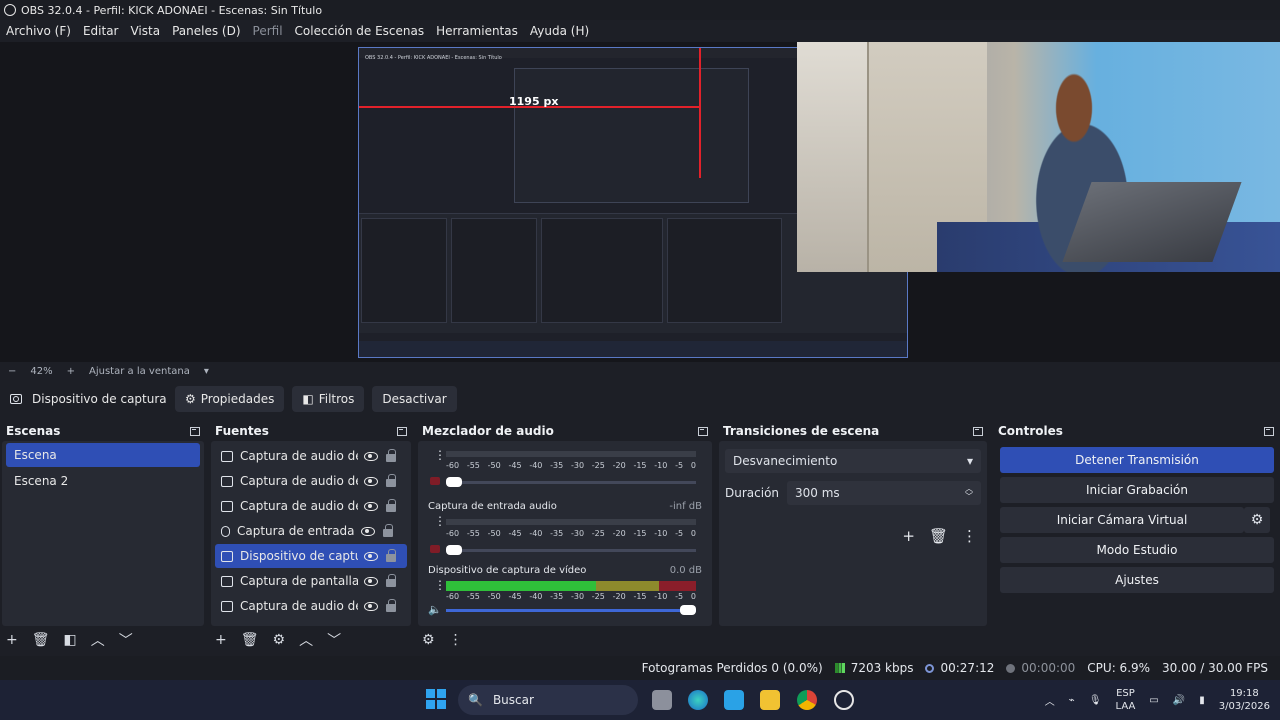  What do you see at coordinates (101, 31) in the screenshot?
I see `menu-editar: Editar` at bounding box center [101, 31].